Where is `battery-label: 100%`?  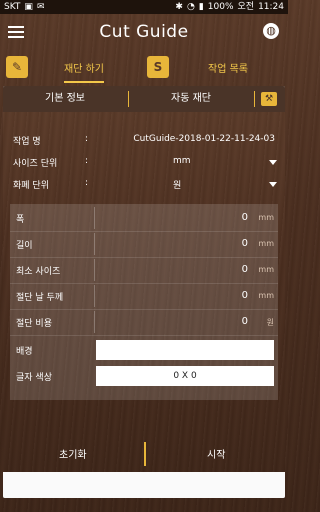 battery-label: 100% is located at coordinates (220, 7).